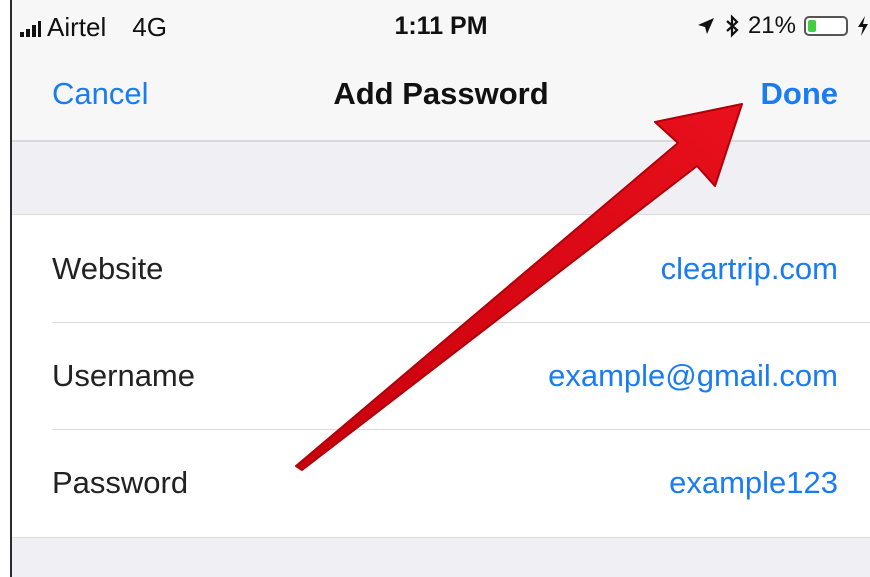 This screenshot has height=577, width=870. What do you see at coordinates (441, 26) in the screenshot?
I see `status-bar: Airtel 4G 1:11 PM 21%` at bounding box center [441, 26].